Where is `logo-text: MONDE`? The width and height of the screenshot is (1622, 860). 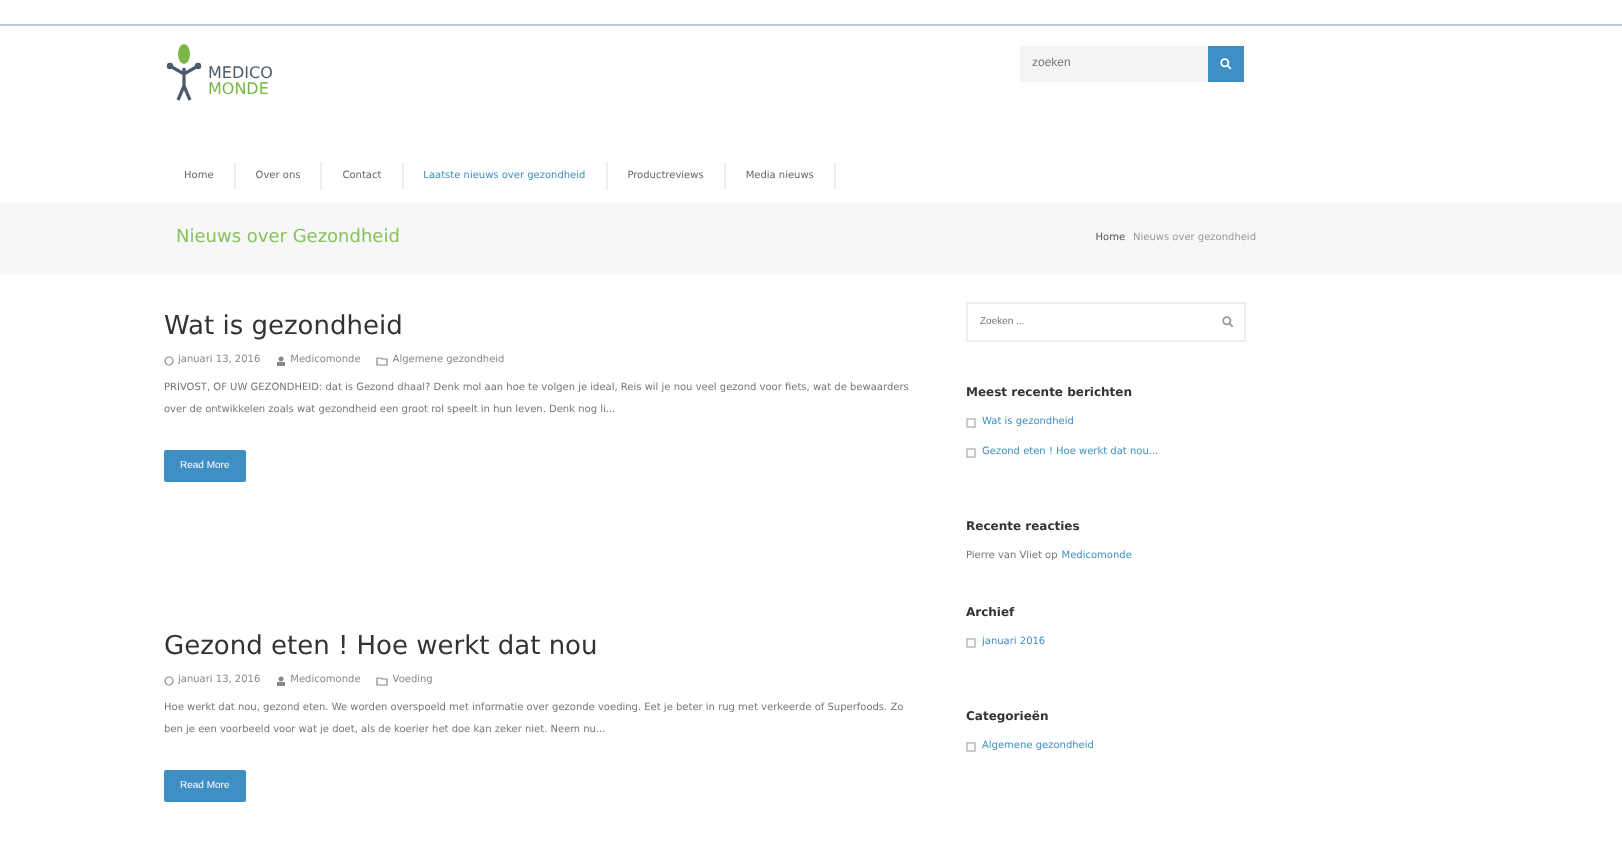
logo-text: MONDE is located at coordinates (239, 90).